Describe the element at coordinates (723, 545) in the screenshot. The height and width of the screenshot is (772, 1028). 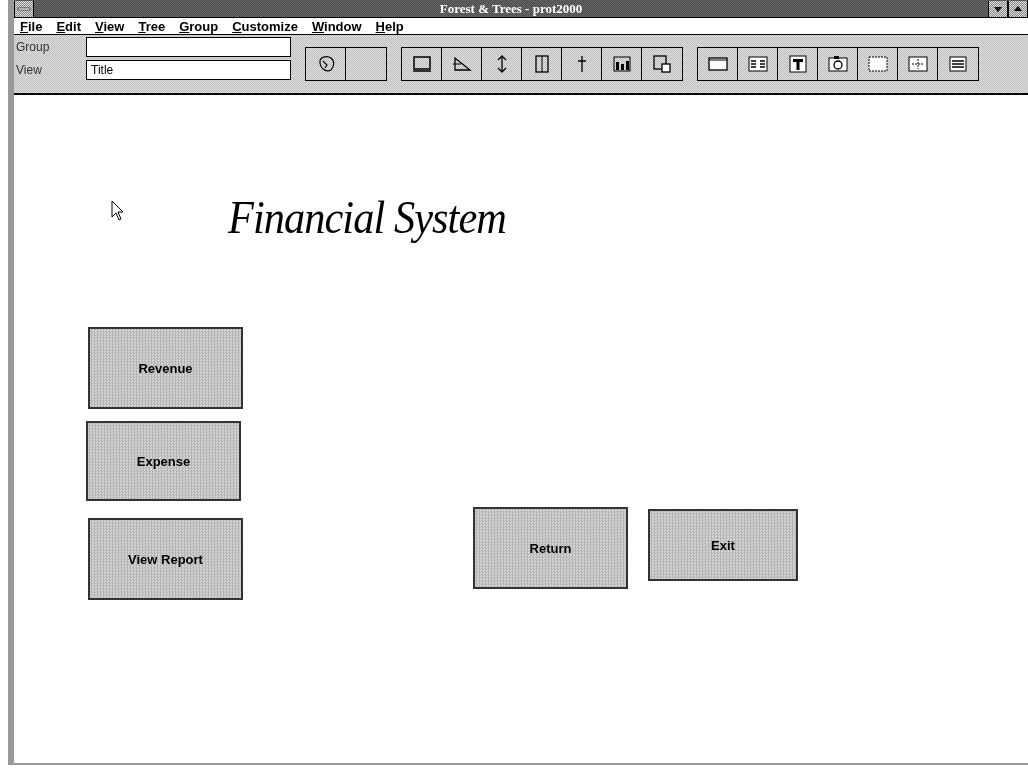
I see `form-button: Exit` at that location.